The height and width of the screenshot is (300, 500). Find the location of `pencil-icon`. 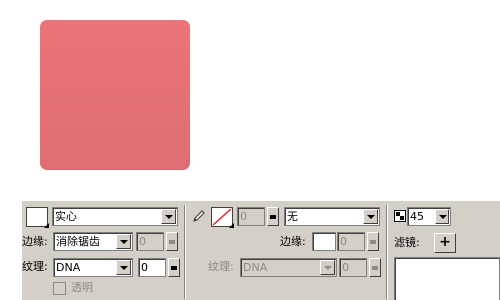

pencil-icon is located at coordinates (199, 216).